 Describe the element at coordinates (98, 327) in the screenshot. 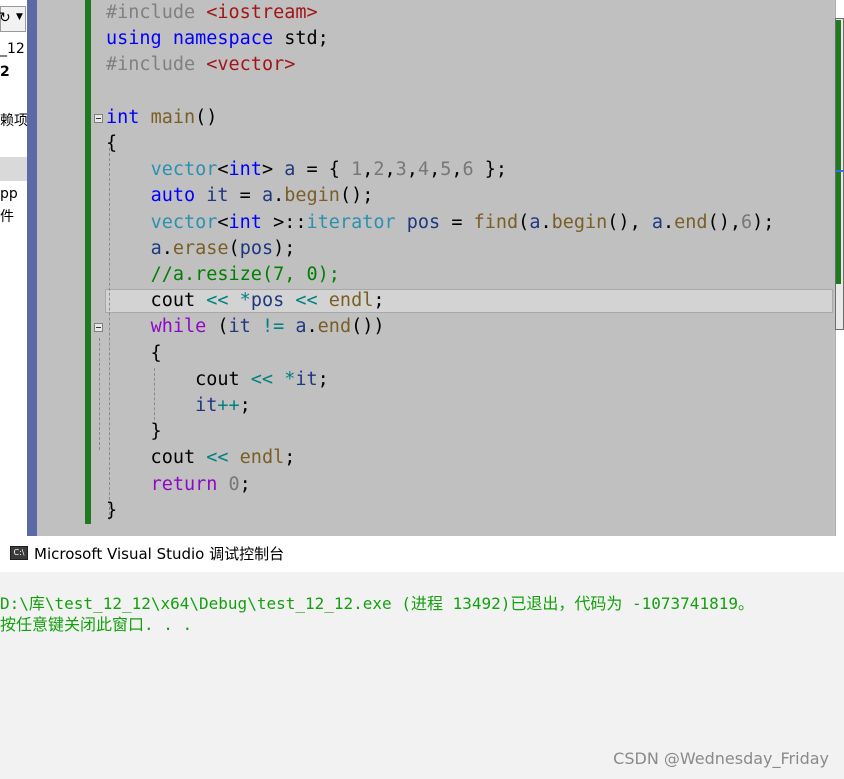

I see `collapse-while-icon` at that location.